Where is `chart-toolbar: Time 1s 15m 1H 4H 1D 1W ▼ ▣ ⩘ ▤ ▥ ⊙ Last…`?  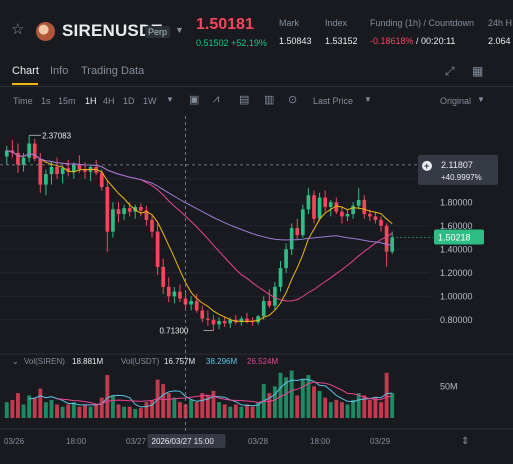
chart-toolbar: Time 1s 15m 1H 4H 1D 1W ▼ ▣ ⩘ ▤ ▥ ⊙ Last… is located at coordinates (256, 101).